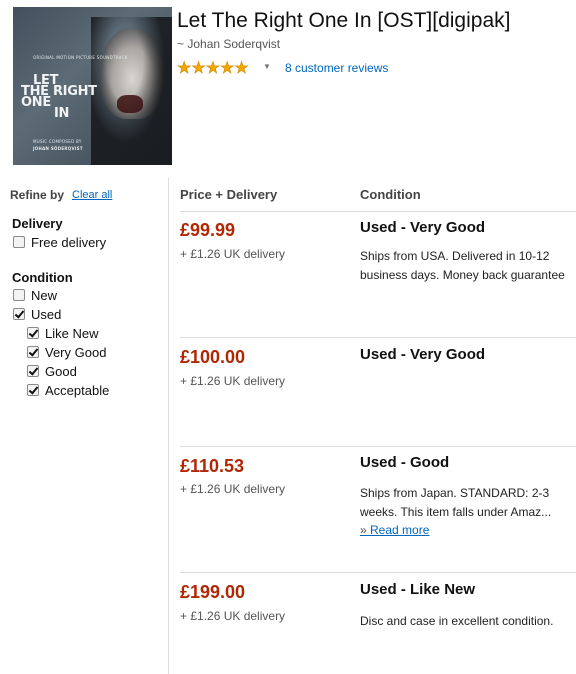 The width and height of the screenshot is (576, 674). Describe the element at coordinates (72, 333) in the screenshot. I see `filter-label: Like New` at that location.